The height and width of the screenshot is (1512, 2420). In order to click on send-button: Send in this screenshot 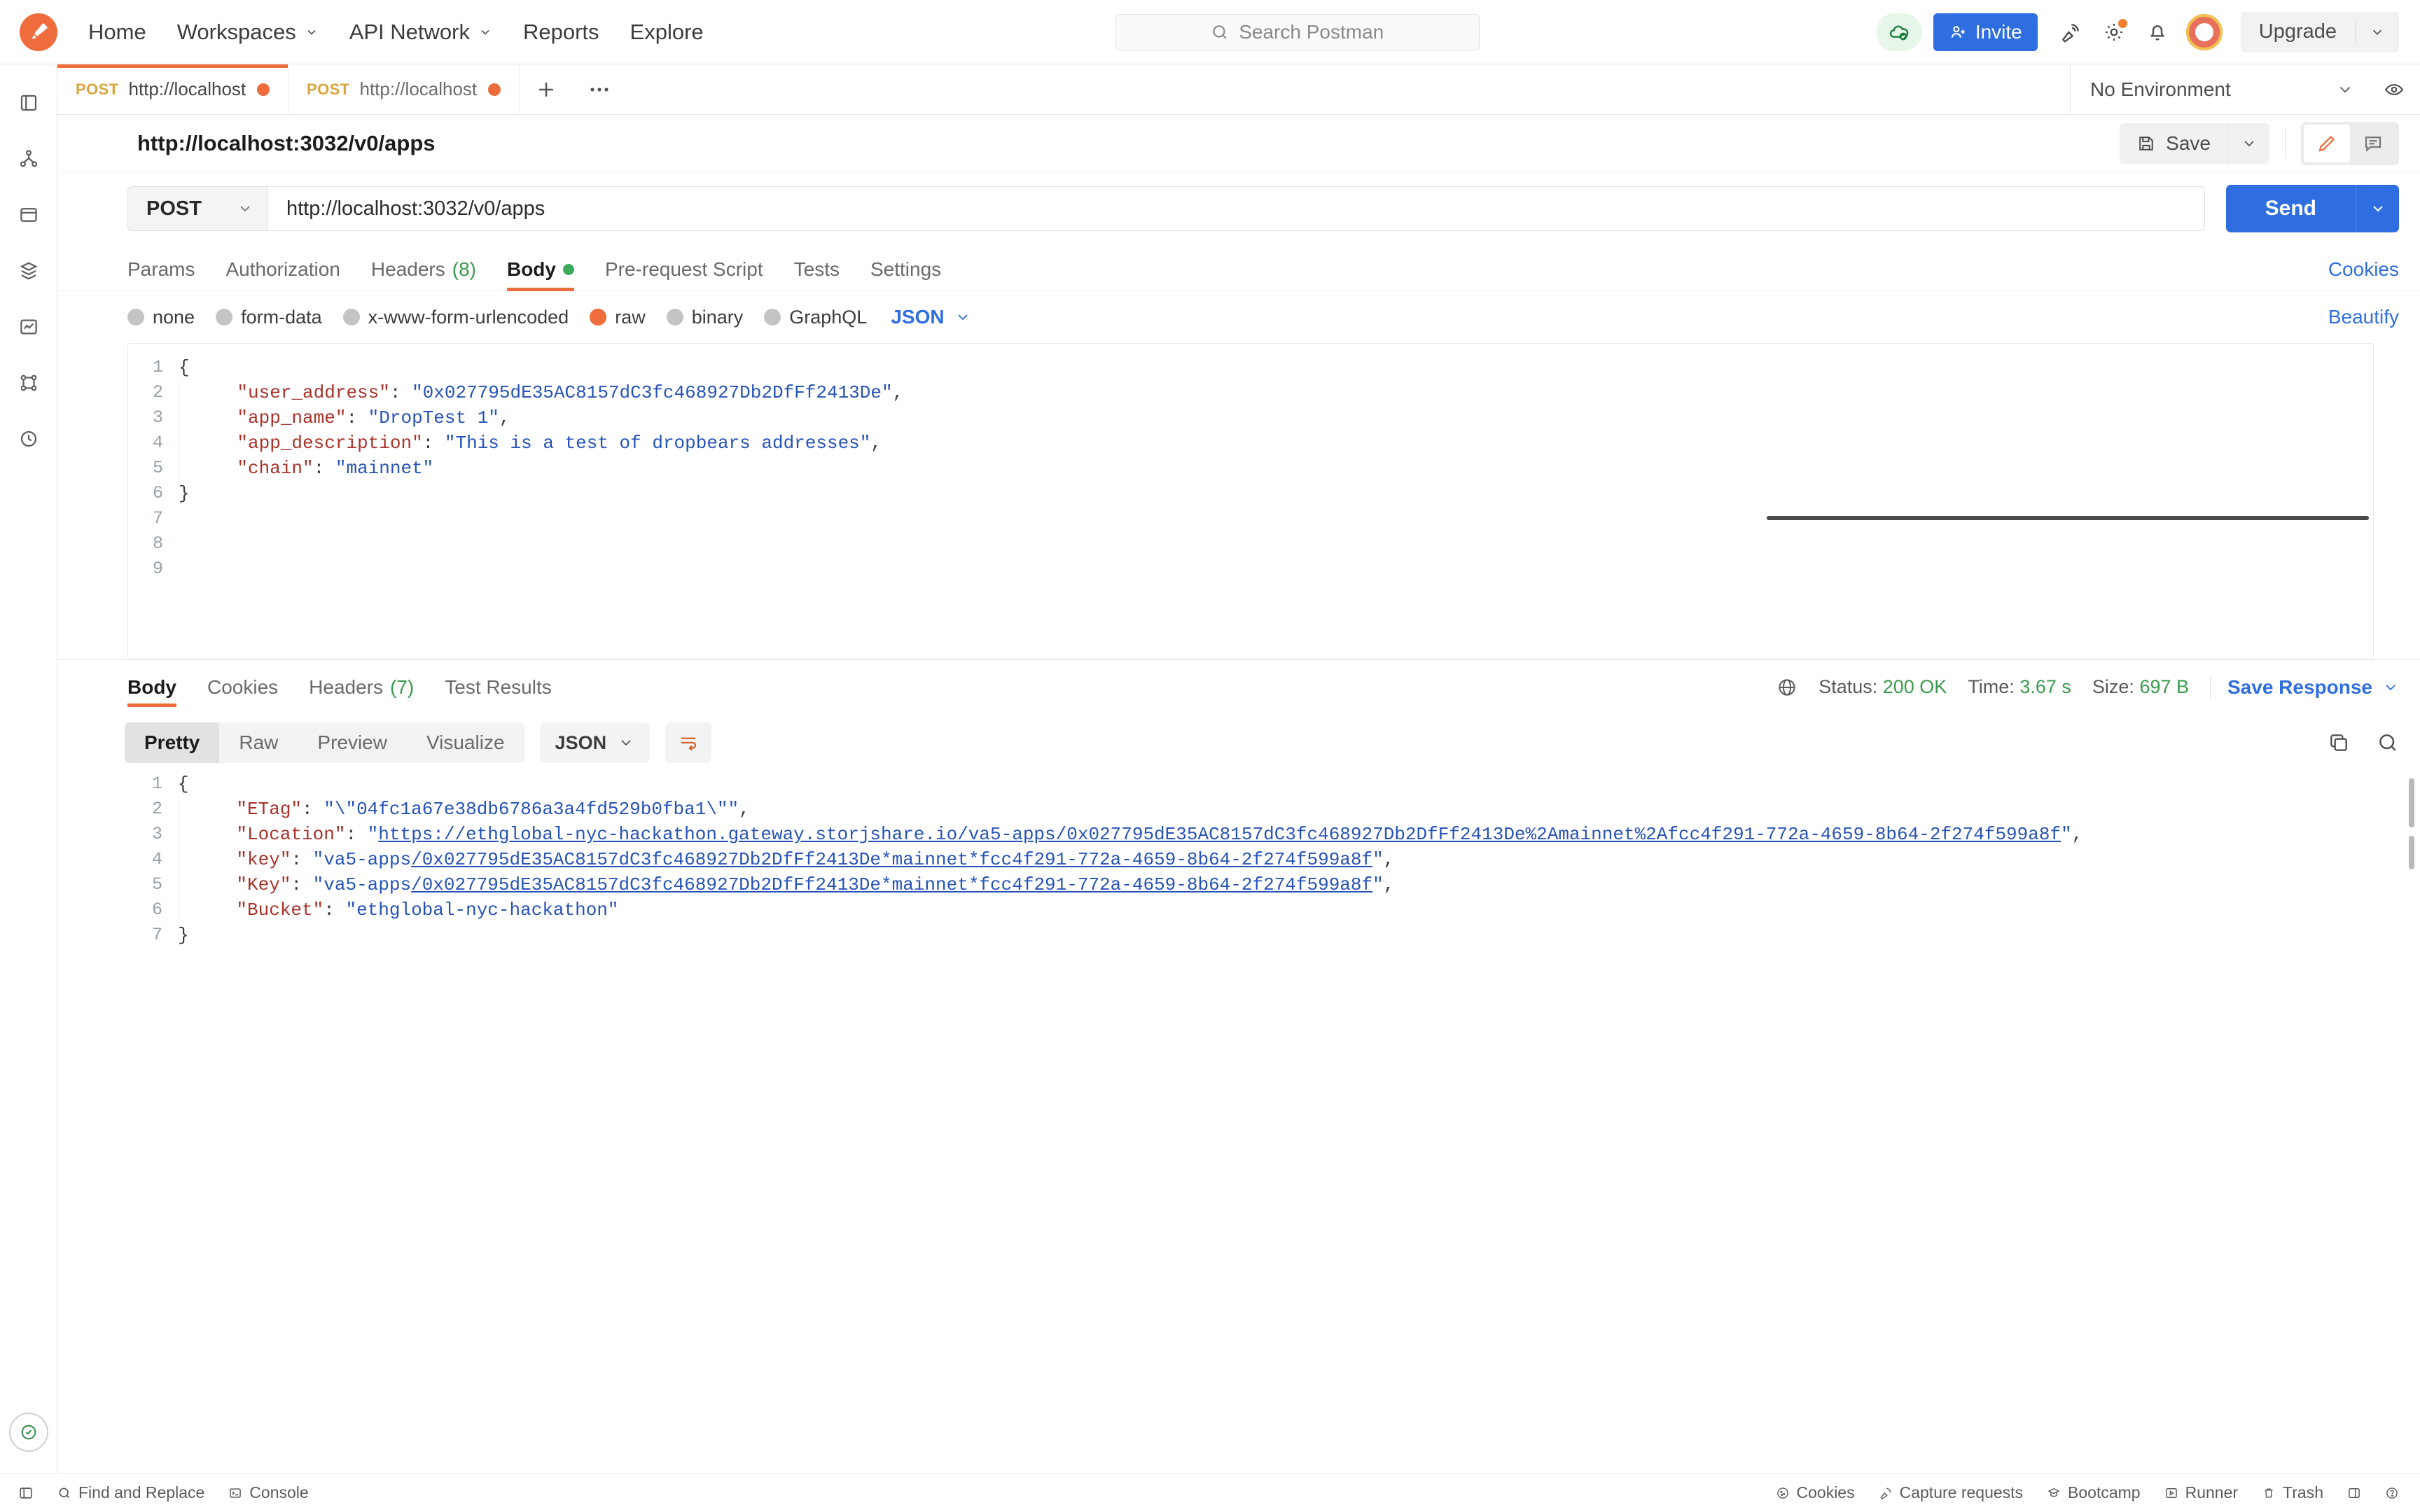, I will do `click(2290, 208)`.